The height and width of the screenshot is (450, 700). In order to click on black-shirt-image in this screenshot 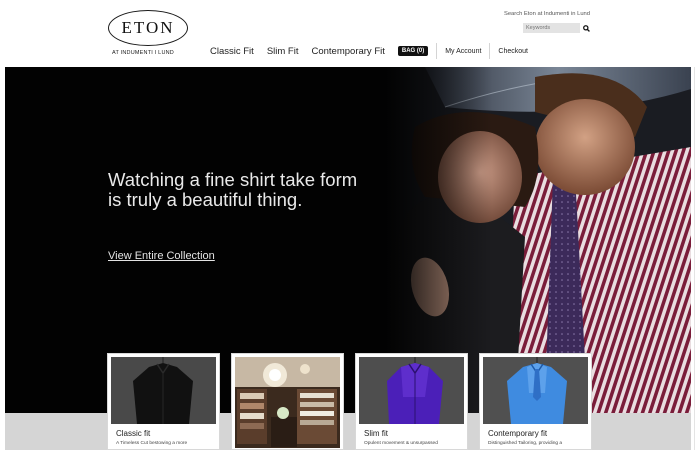, I will do `click(163, 390)`.